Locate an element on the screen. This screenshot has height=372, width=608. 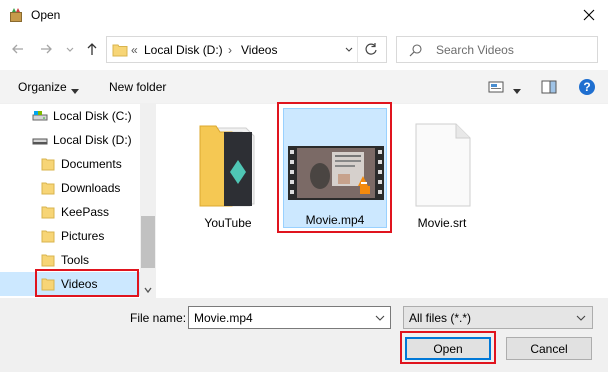
command-toolbar: Organize New folder ? is located at coordinates (304, 87).